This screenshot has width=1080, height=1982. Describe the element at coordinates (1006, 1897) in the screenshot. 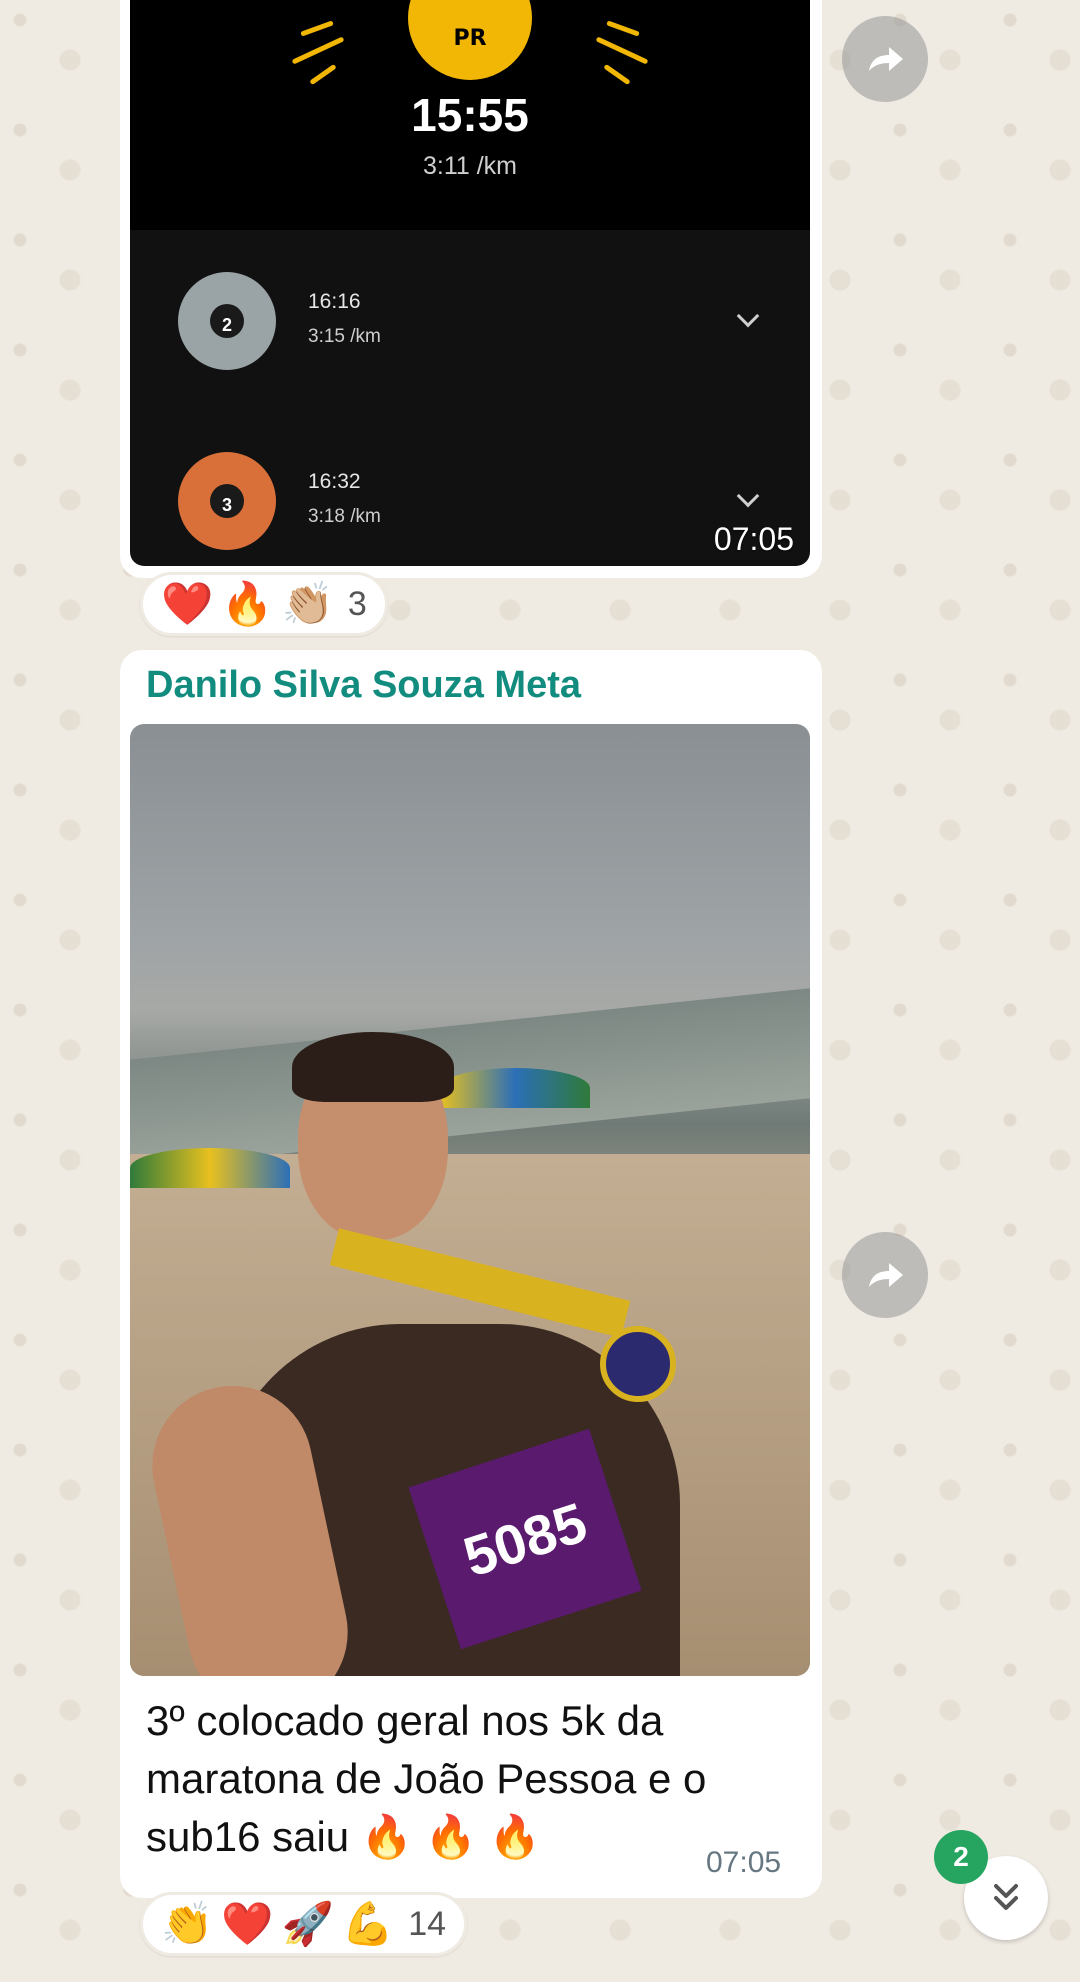

I see `double-chevron-down-icon` at that location.